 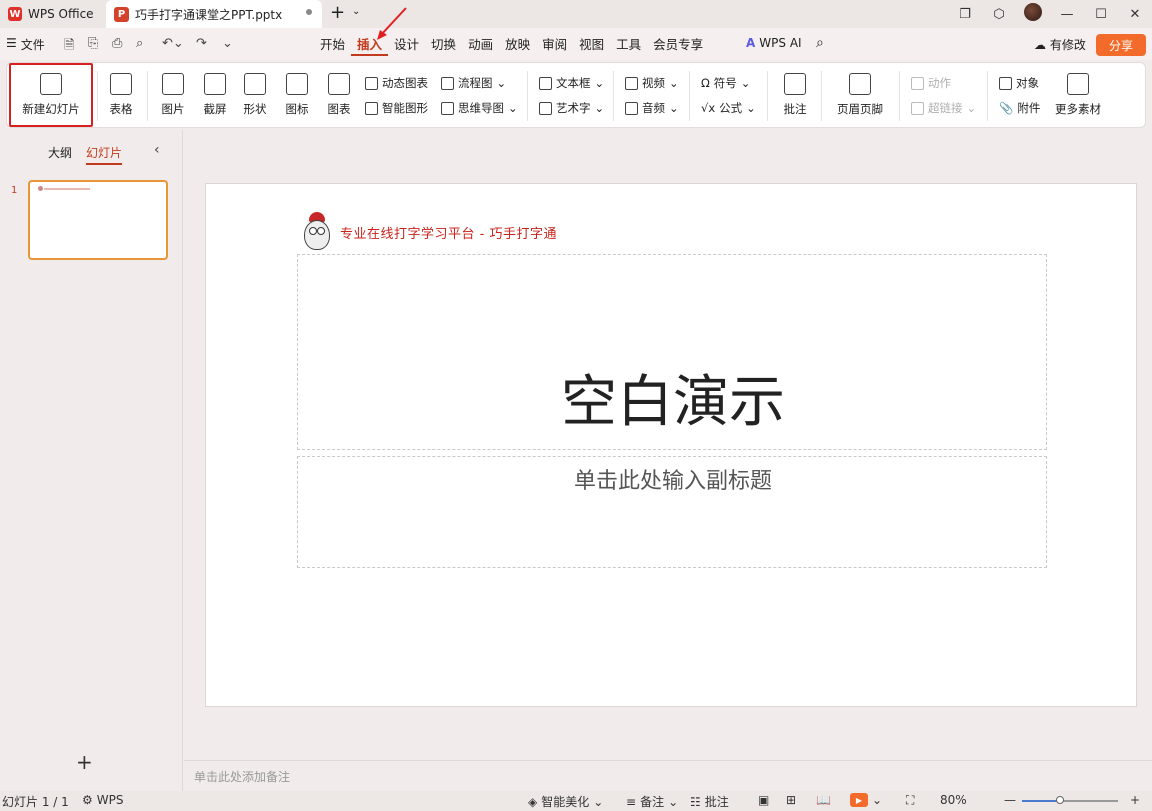 I want to click on zoom-level: 80%, so click(x=953, y=800).